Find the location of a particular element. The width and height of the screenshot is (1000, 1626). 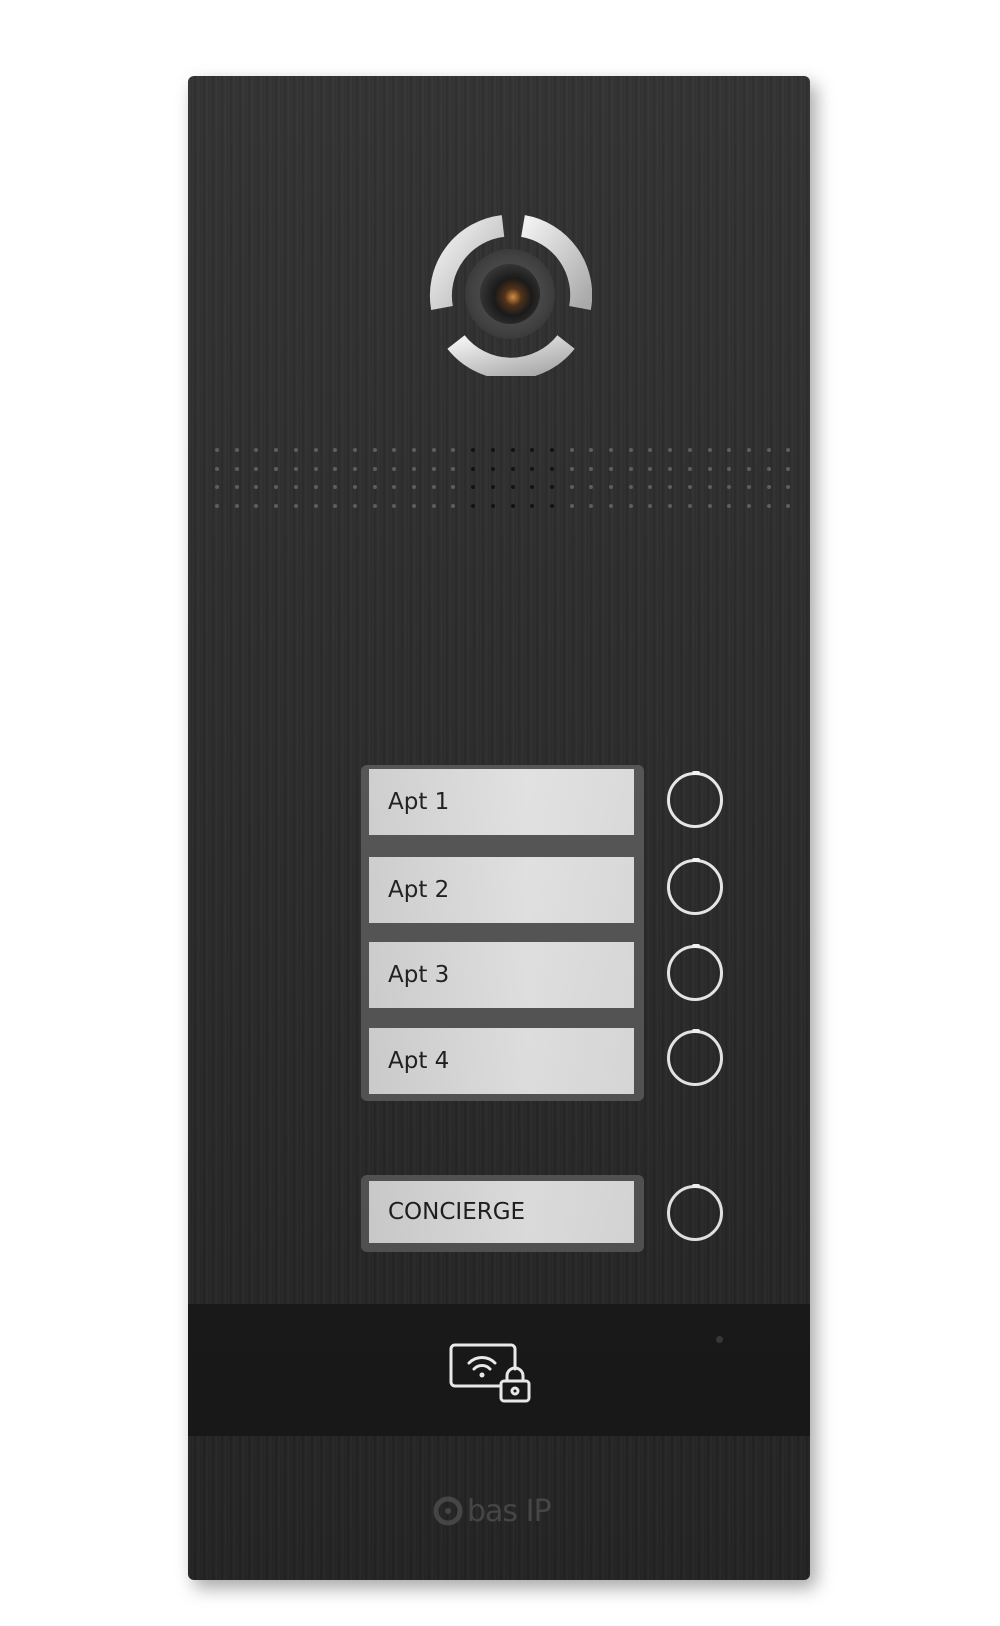

concierge-label: CONCIERGE is located at coordinates (501, 1212).